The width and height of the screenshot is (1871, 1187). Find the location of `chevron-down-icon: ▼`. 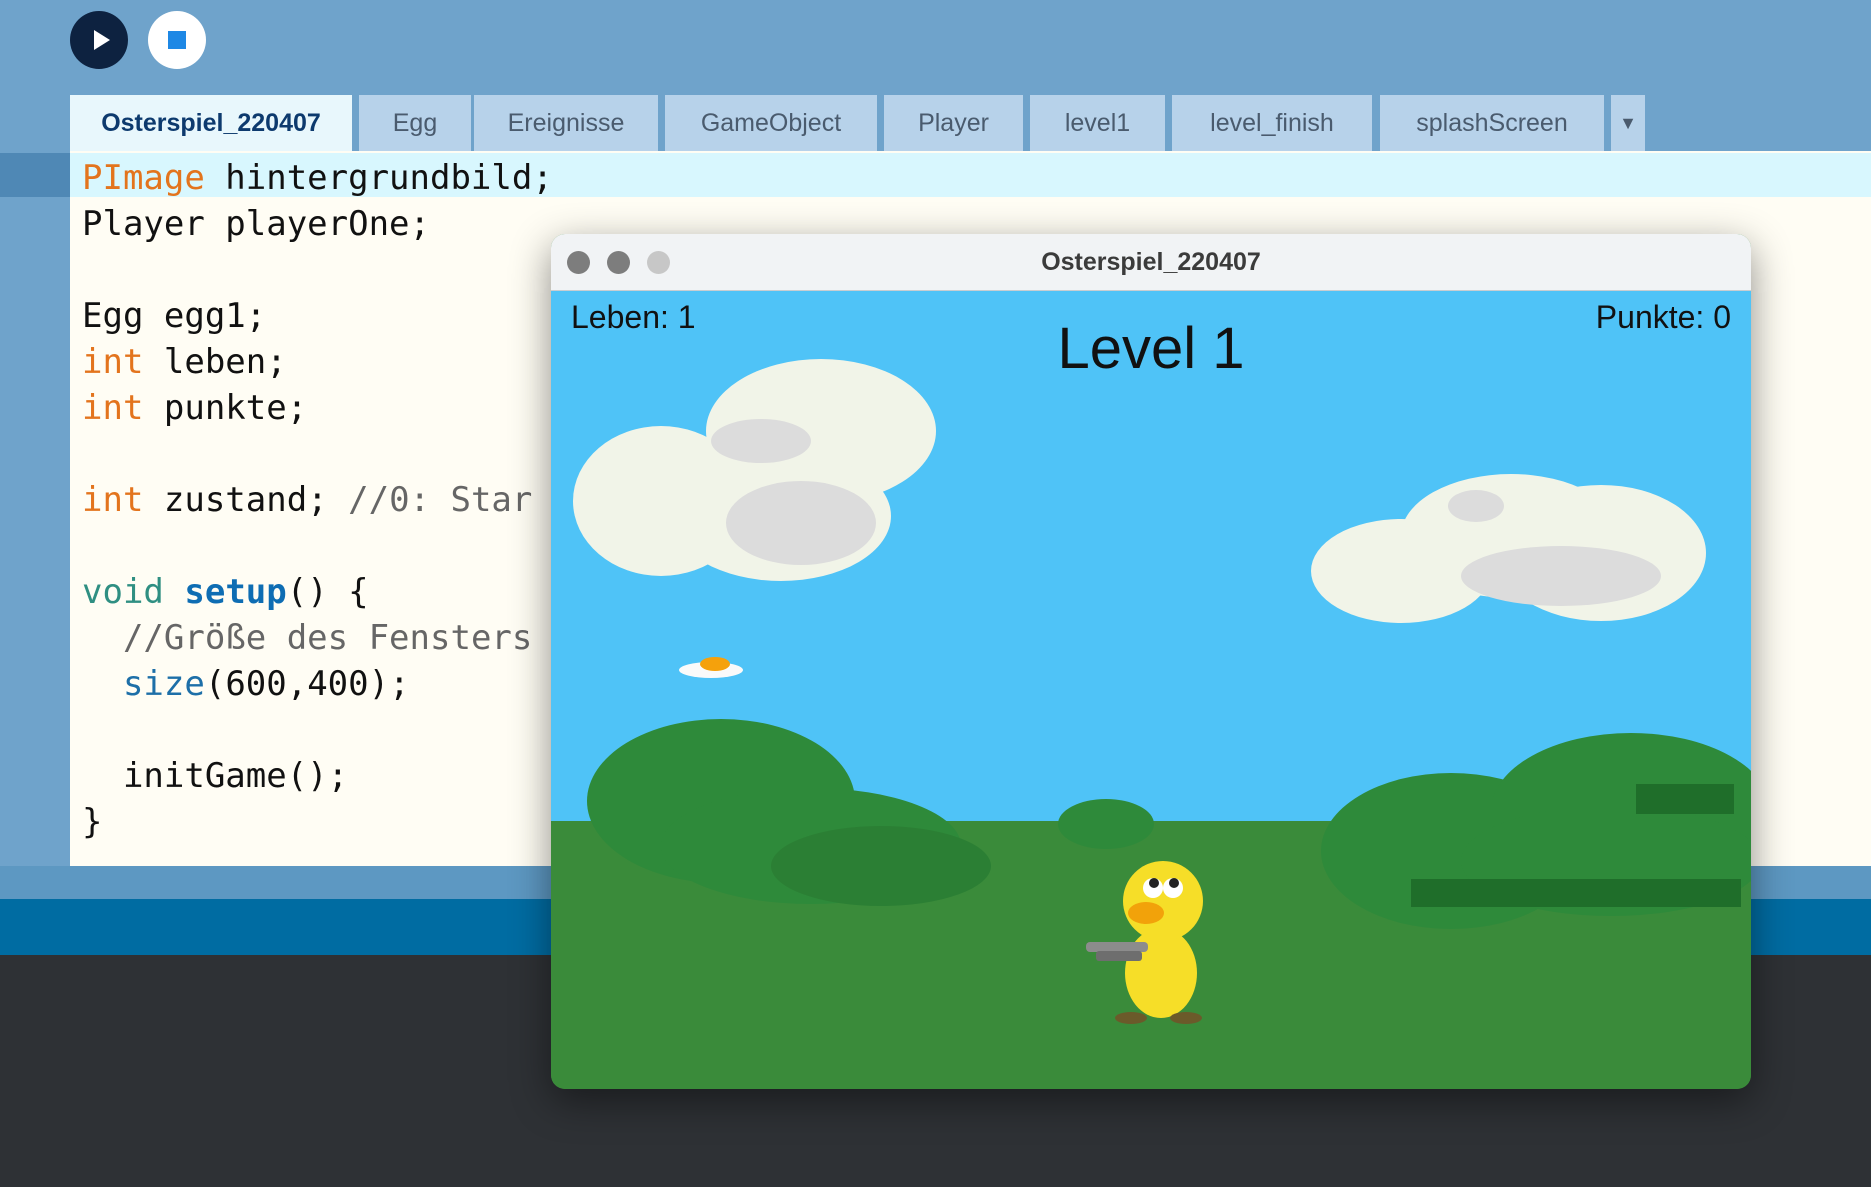

chevron-down-icon: ▼ is located at coordinates (1628, 122).